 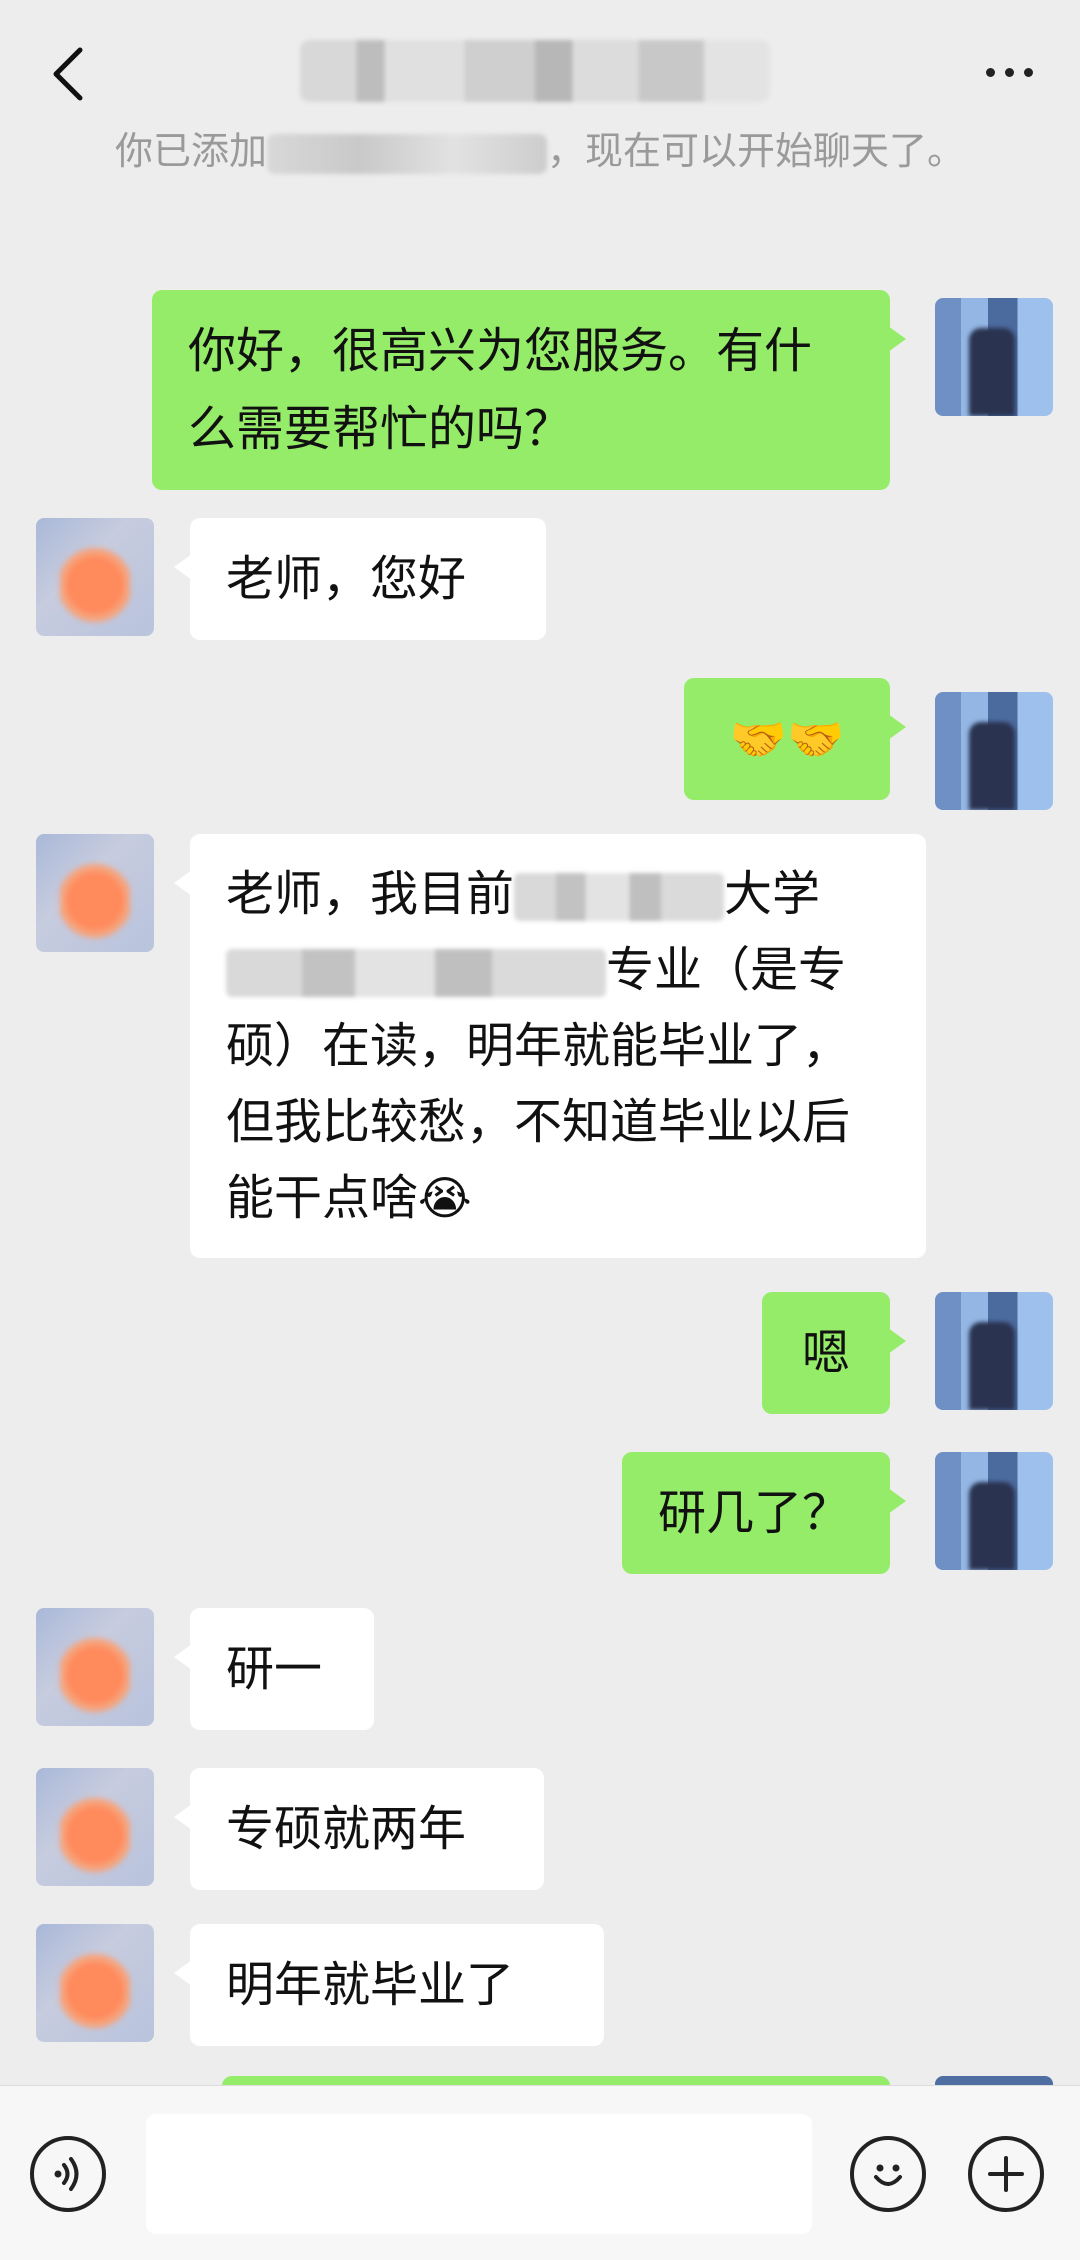 What do you see at coordinates (756, 151) in the screenshot?
I see `system-notice-suffix: ，现在可以开始聊天了。` at bounding box center [756, 151].